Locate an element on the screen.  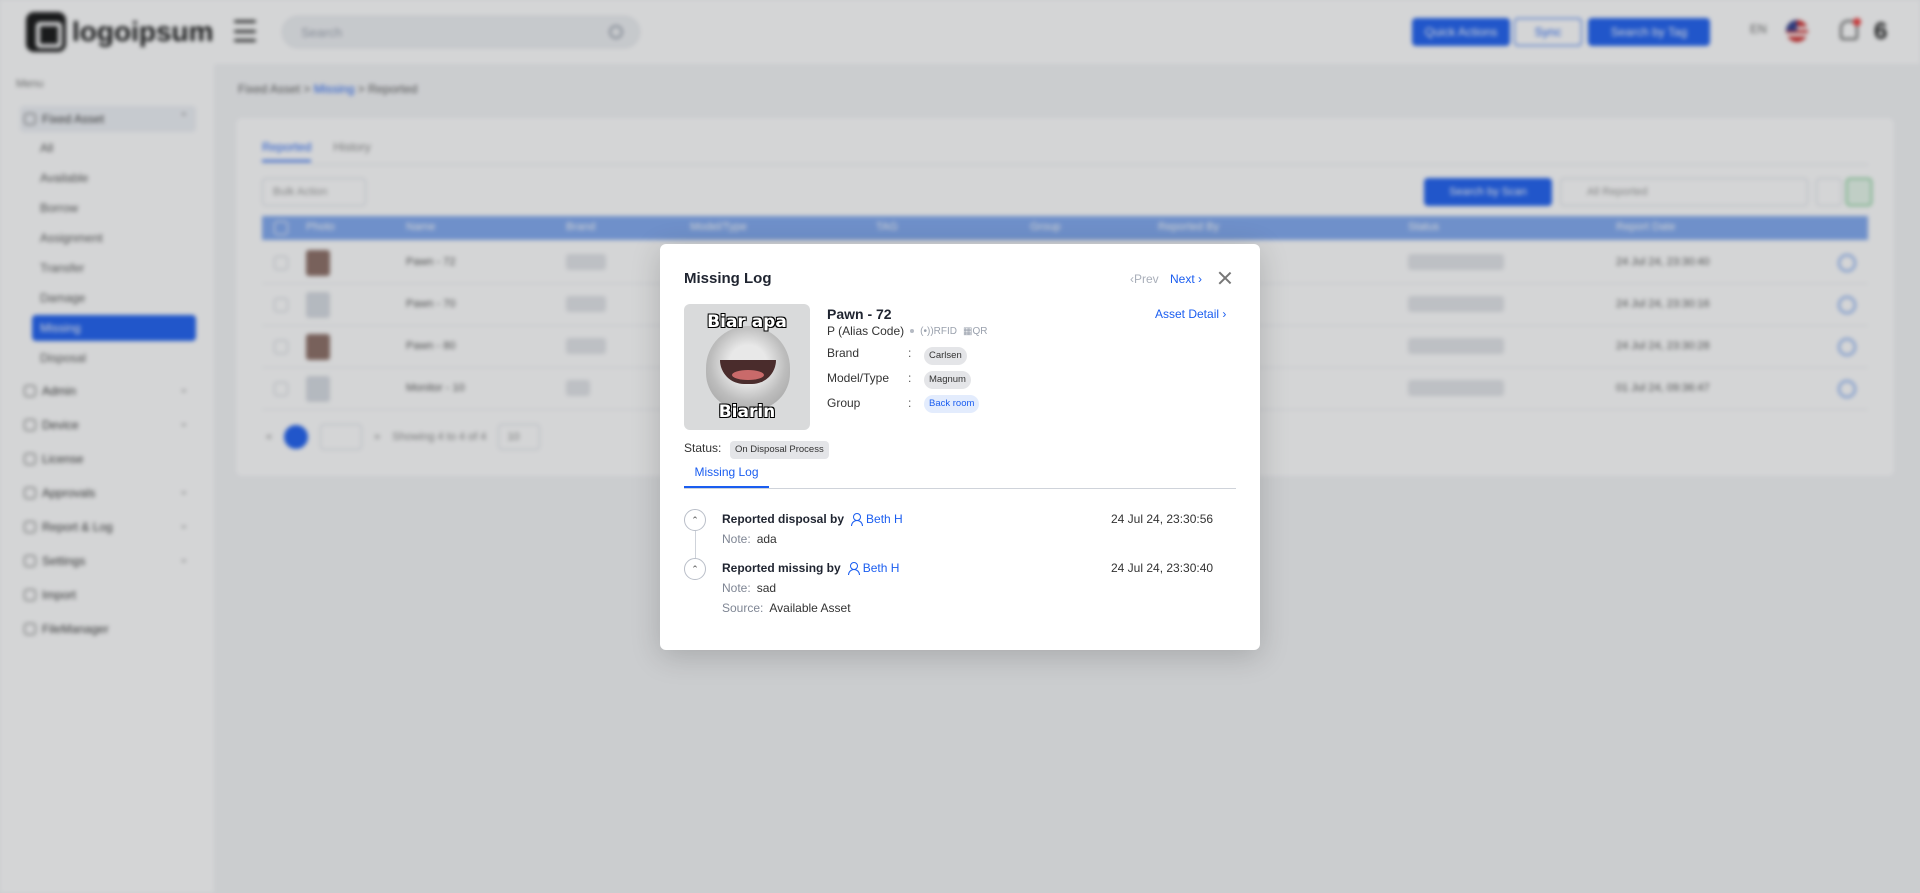
close-icon is located at coordinates (1225, 278).